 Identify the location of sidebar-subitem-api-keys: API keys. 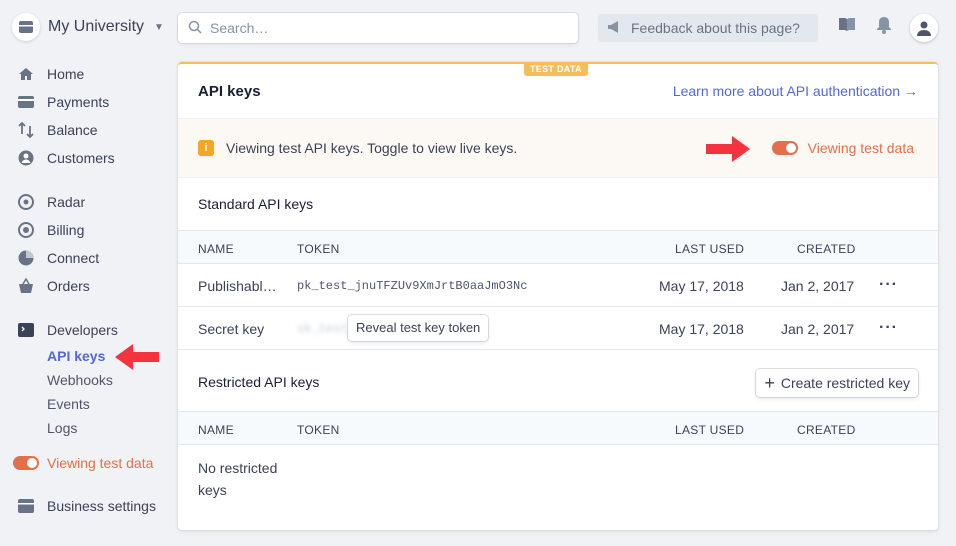
(76, 356).